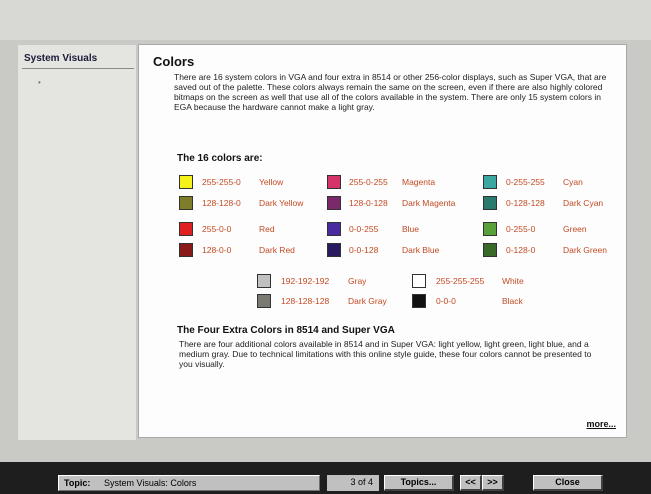  I want to click on close-button: Close, so click(568, 483).